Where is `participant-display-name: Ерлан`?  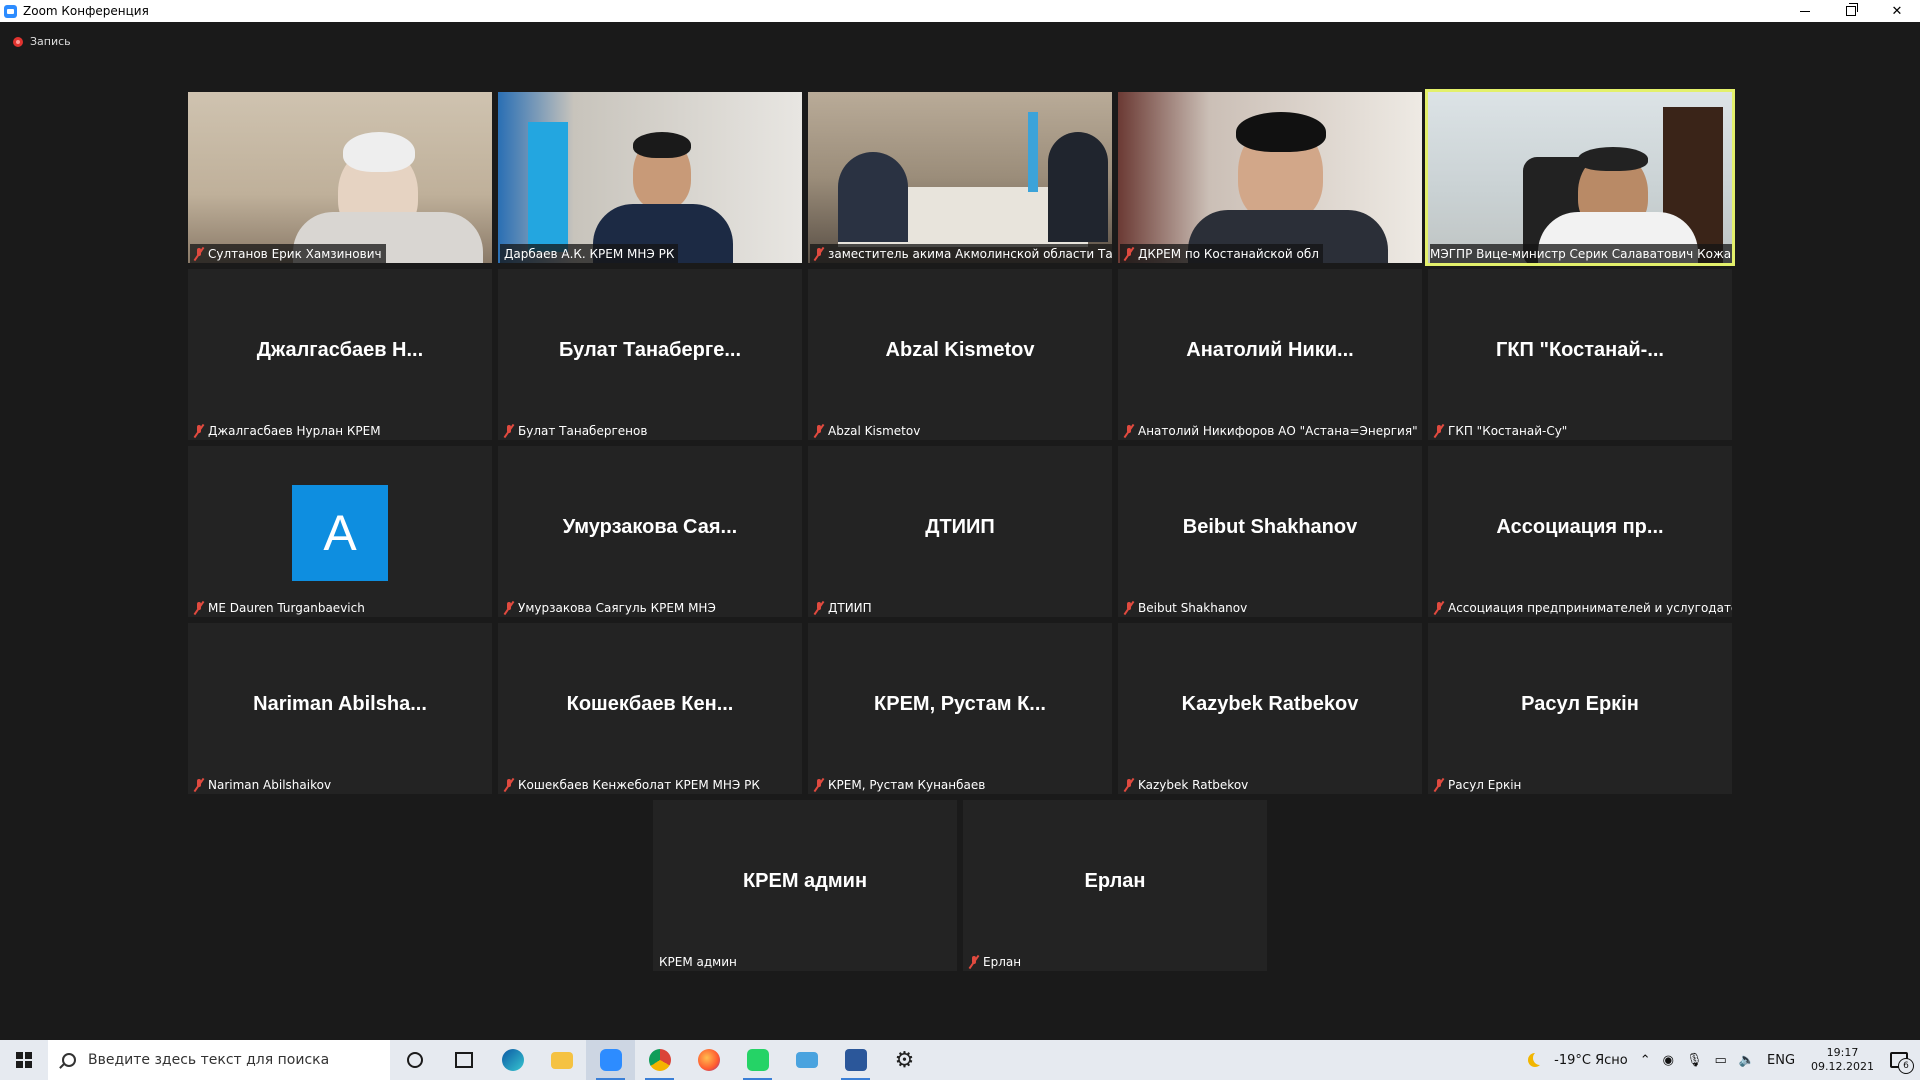
participant-display-name: Ерлан is located at coordinates (1115, 881).